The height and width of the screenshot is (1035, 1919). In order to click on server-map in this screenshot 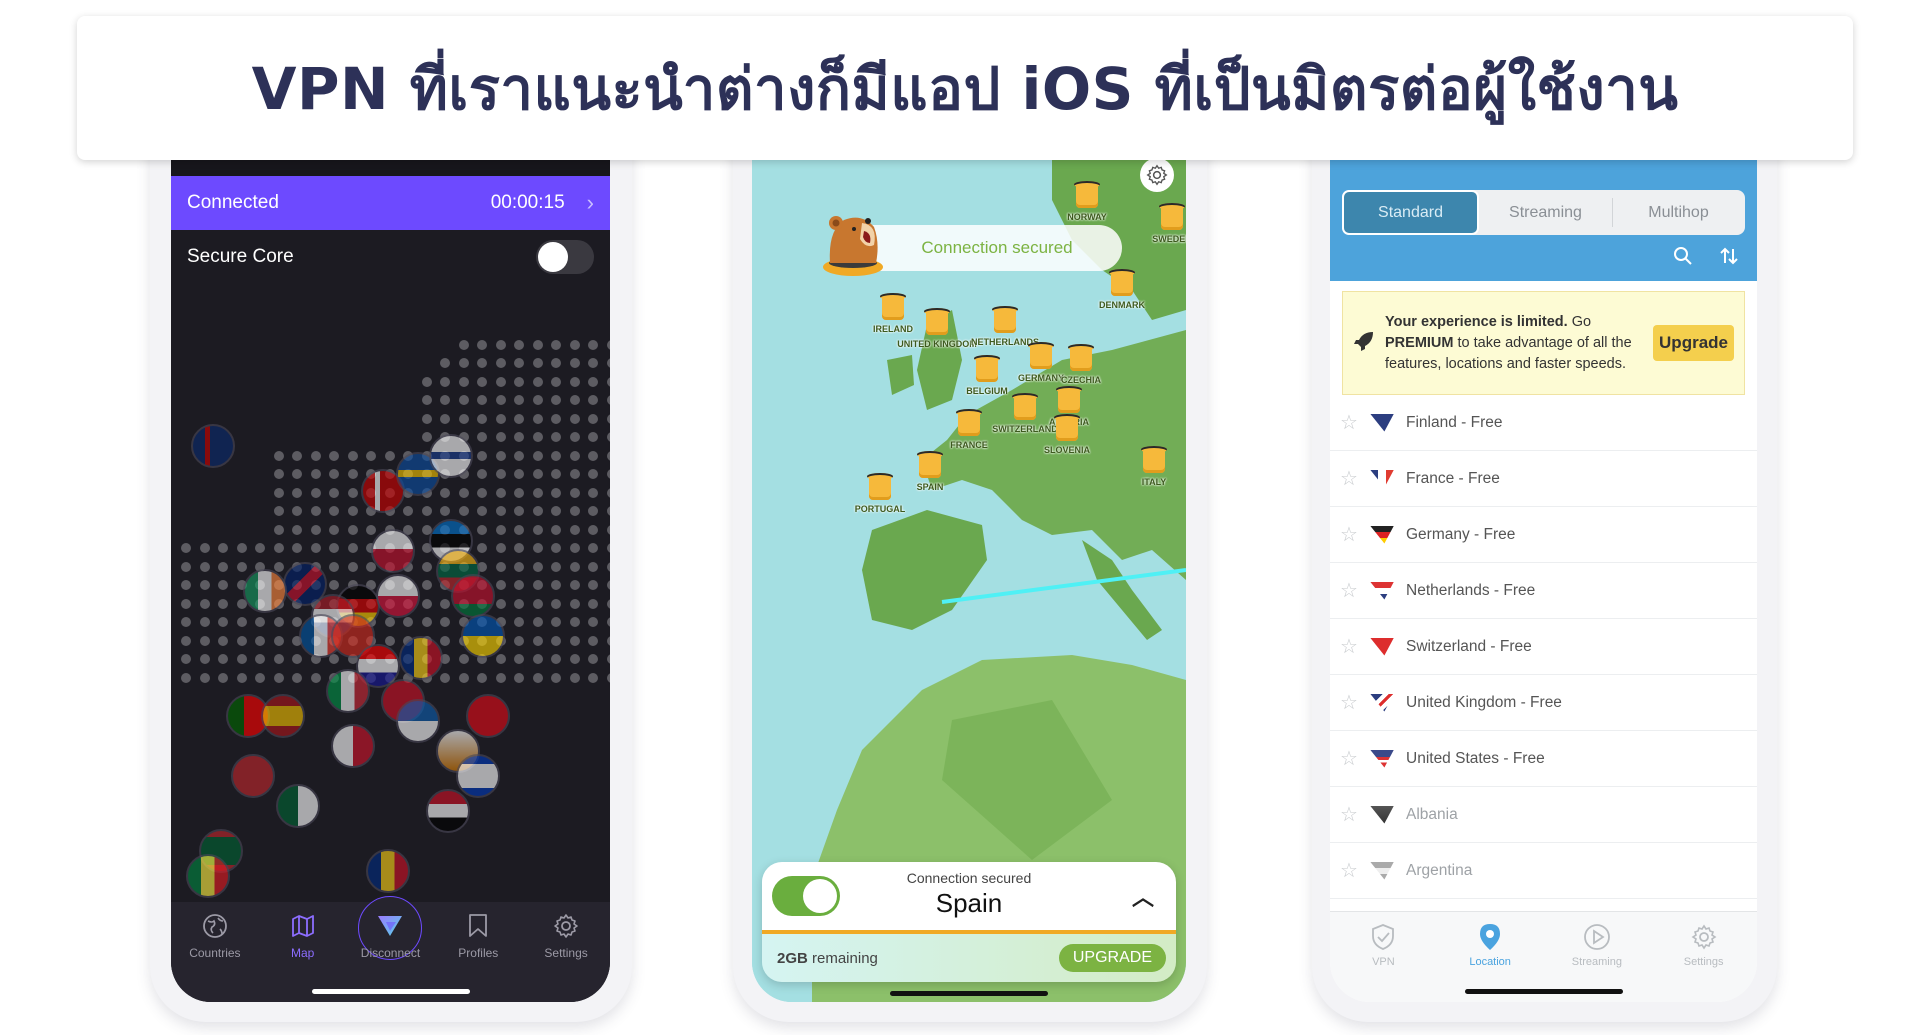, I will do `click(390, 593)`.